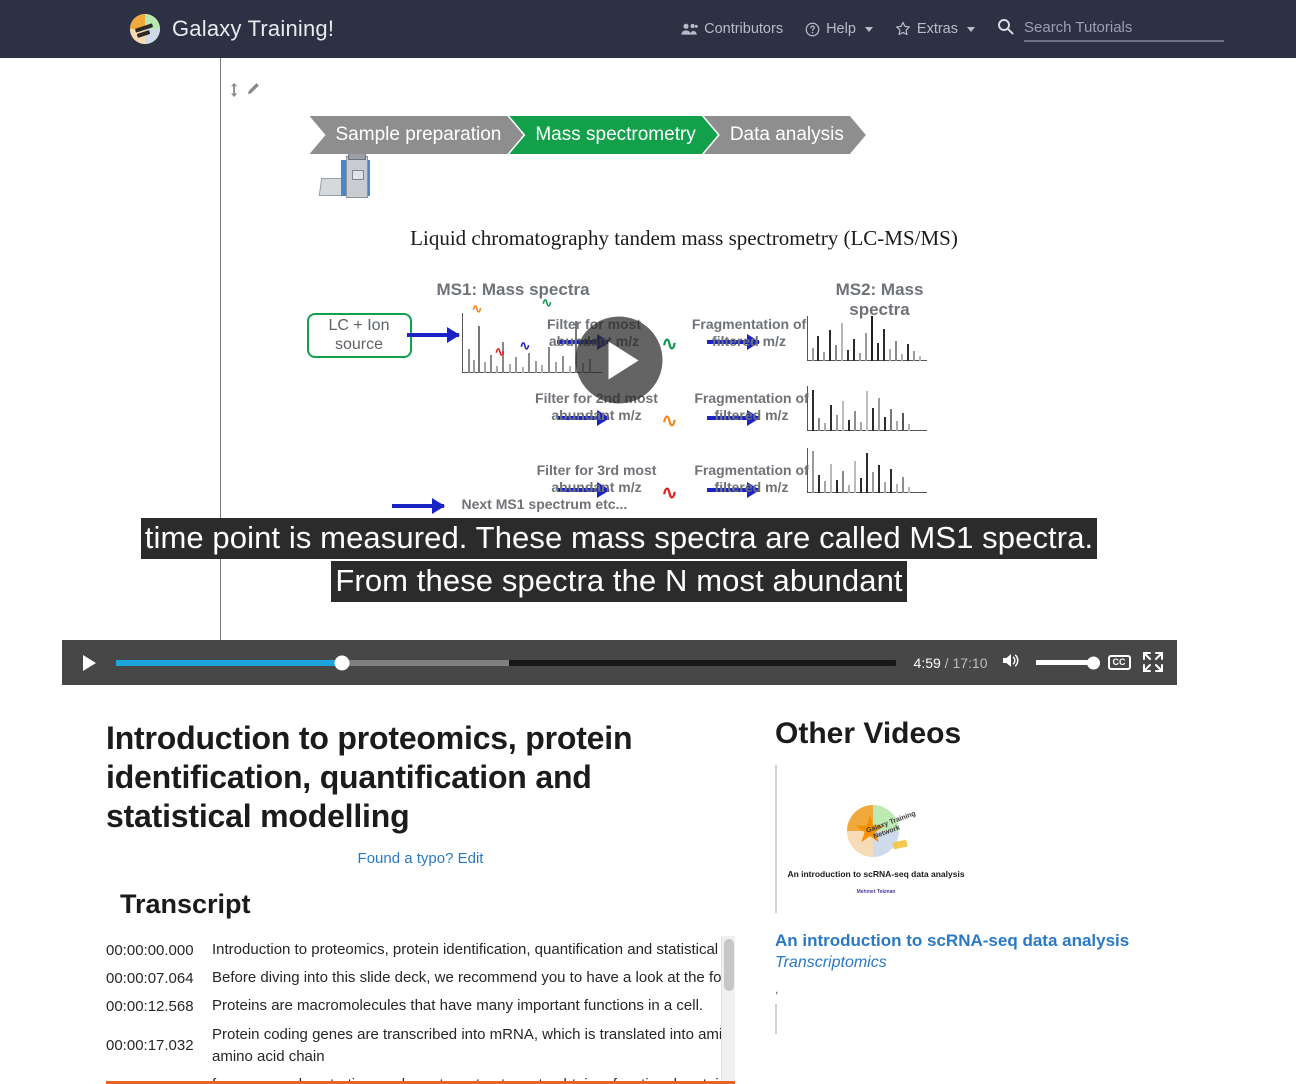 This screenshot has width=1296, height=1084. Describe the element at coordinates (547, 302) in the screenshot. I see `peptide-marker-green: ∿` at that location.